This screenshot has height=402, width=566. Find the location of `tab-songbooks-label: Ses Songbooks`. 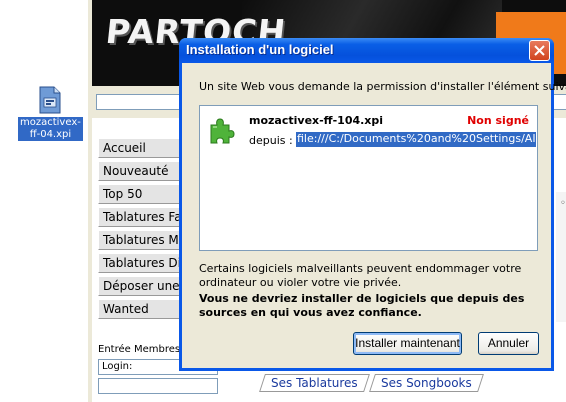

tab-songbooks-label: Ses Songbooks is located at coordinates (426, 383).